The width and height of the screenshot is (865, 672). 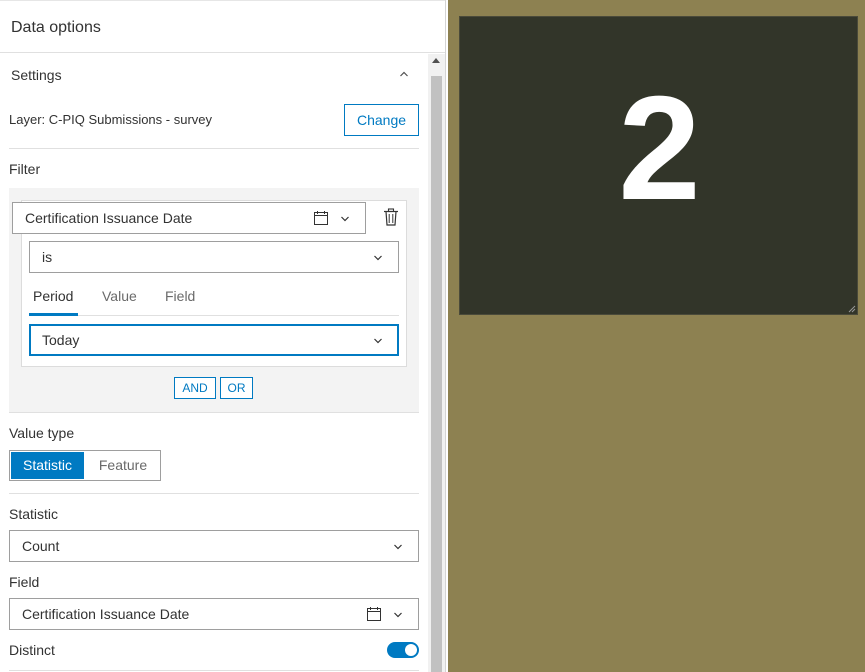 What do you see at coordinates (214, 298) in the screenshot?
I see `filter-mode-tabs: Period Value Field` at bounding box center [214, 298].